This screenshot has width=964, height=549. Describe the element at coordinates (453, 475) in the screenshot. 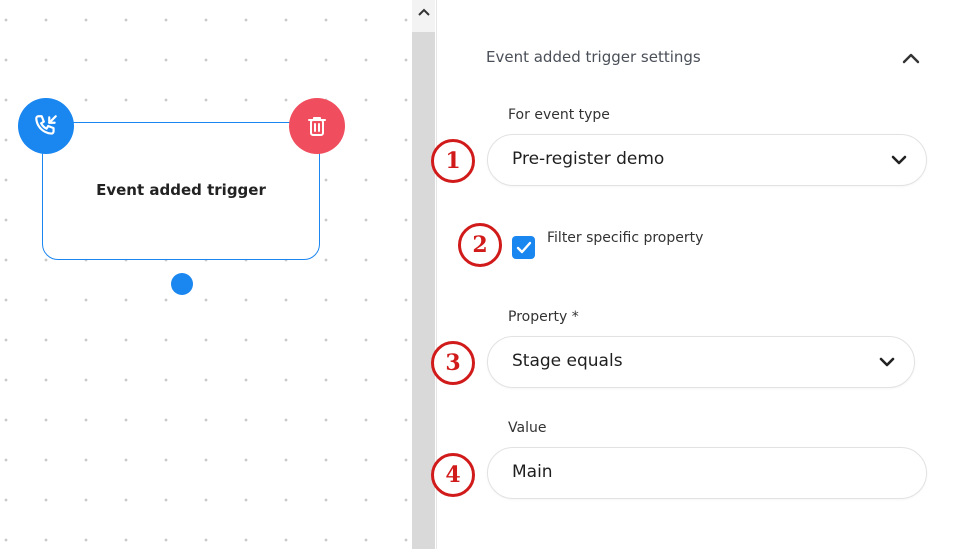

I see `annotation-badge-4: 4` at that location.